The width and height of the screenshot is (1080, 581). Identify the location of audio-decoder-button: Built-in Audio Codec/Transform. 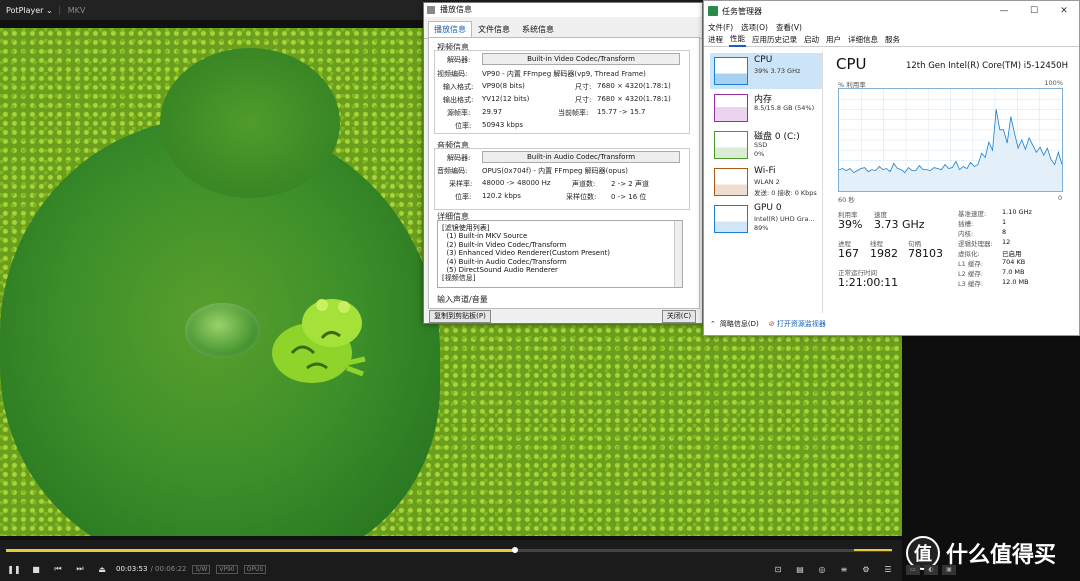
(581, 157).